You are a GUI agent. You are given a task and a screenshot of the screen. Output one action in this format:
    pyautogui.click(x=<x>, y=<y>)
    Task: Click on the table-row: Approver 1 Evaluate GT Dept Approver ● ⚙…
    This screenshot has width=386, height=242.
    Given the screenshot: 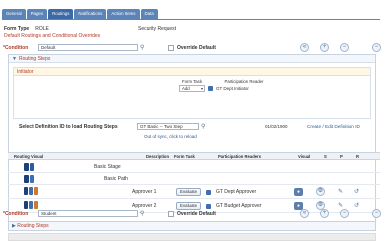 What is the action you would take?
    pyautogui.click(x=194, y=192)
    